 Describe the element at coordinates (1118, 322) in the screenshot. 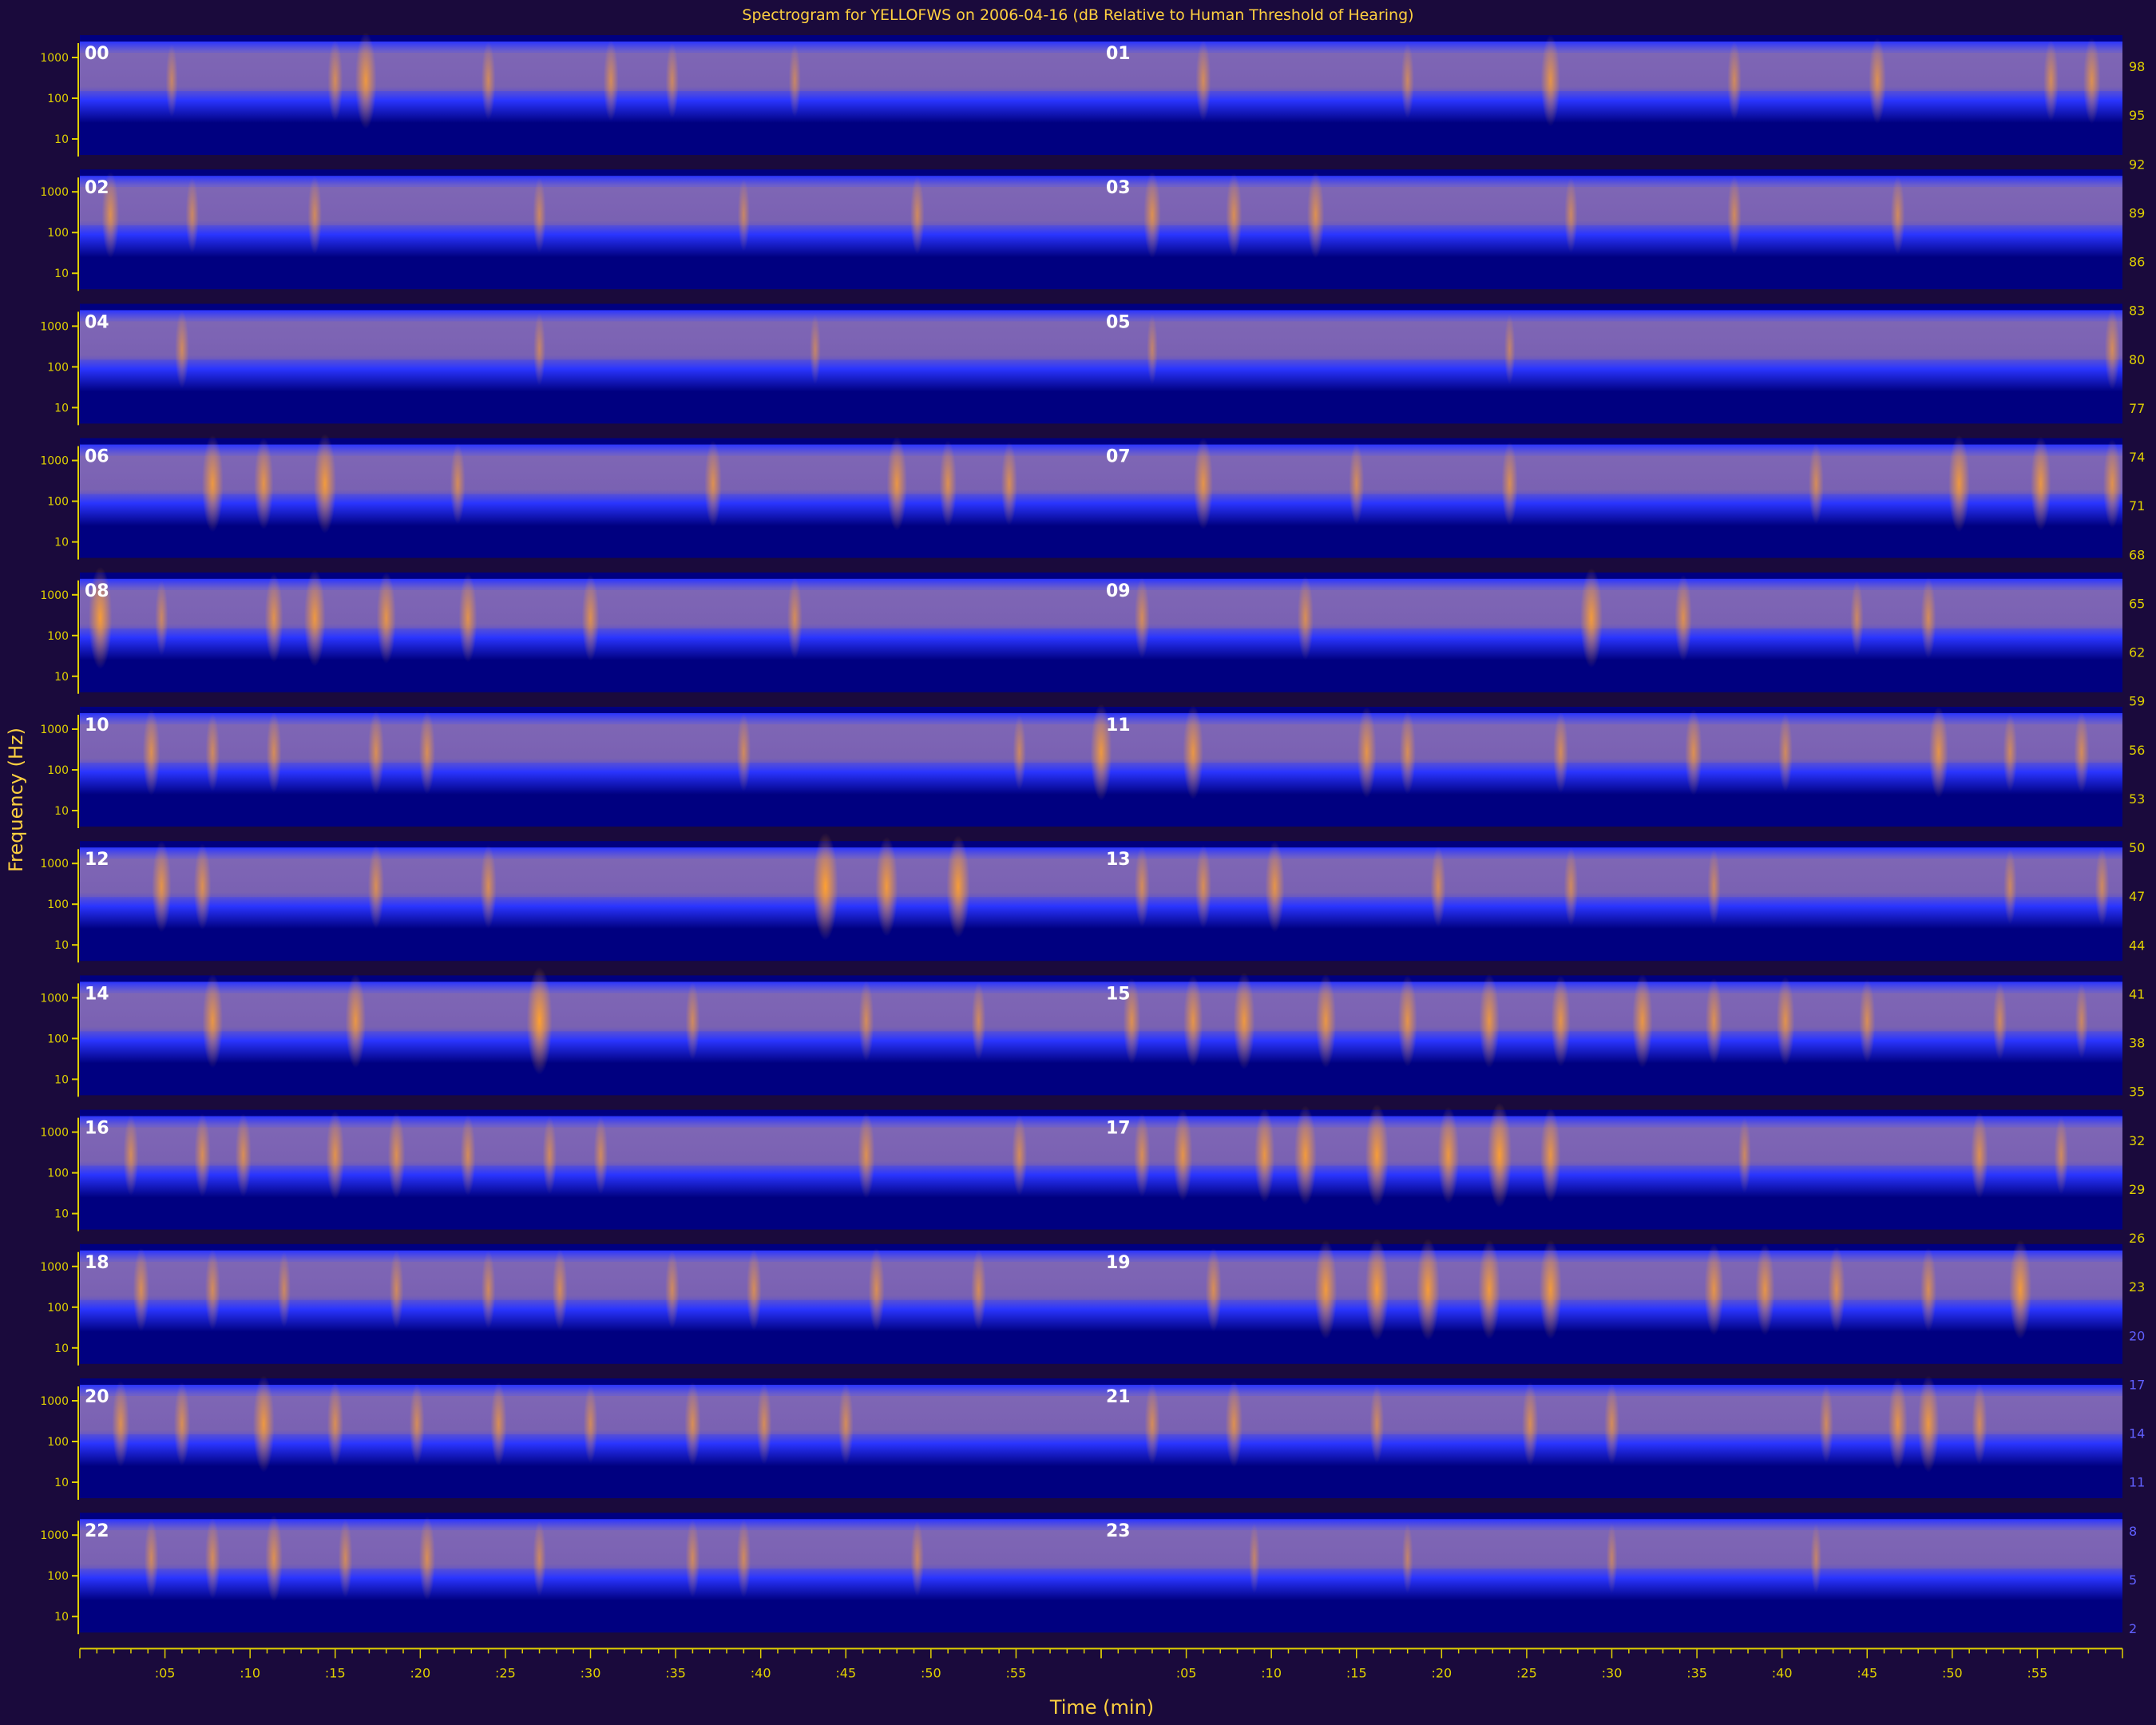

I see `panel-hour-label: 05` at that location.